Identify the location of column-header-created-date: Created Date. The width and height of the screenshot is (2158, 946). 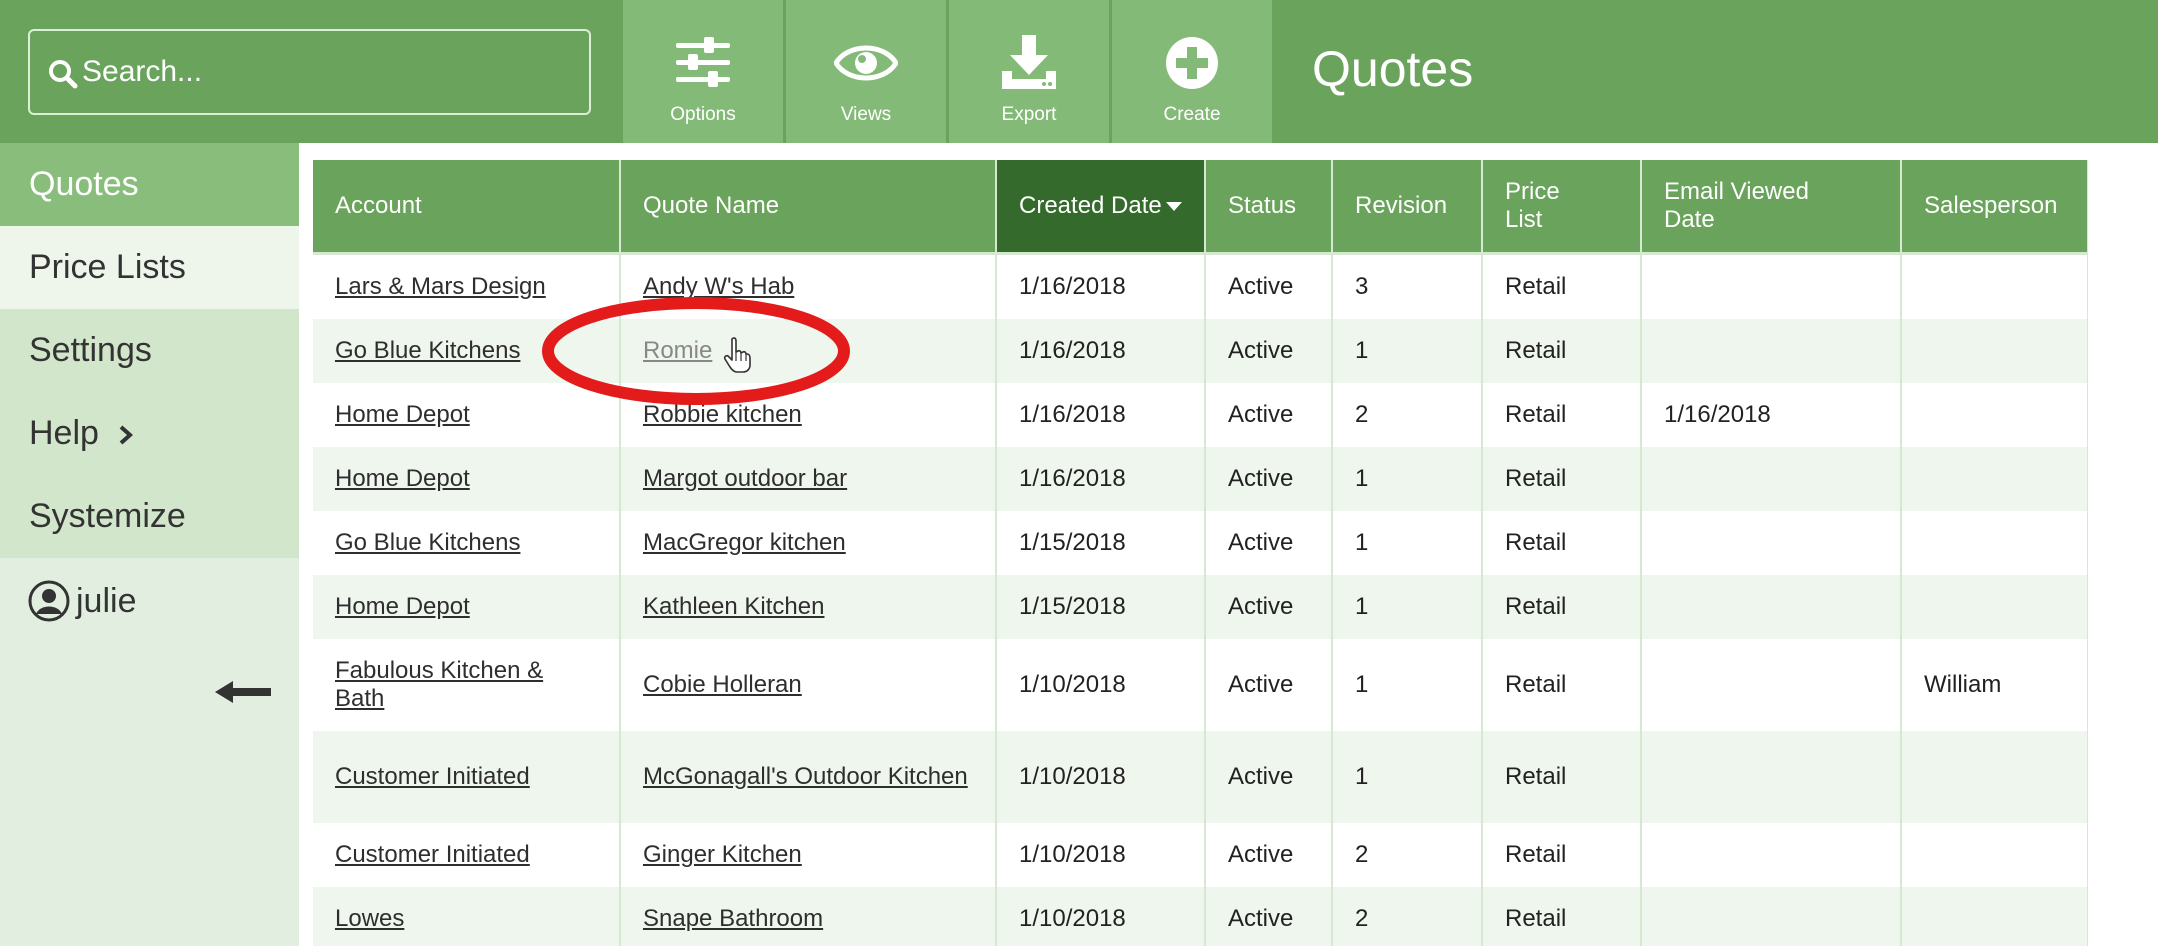
(1101, 206).